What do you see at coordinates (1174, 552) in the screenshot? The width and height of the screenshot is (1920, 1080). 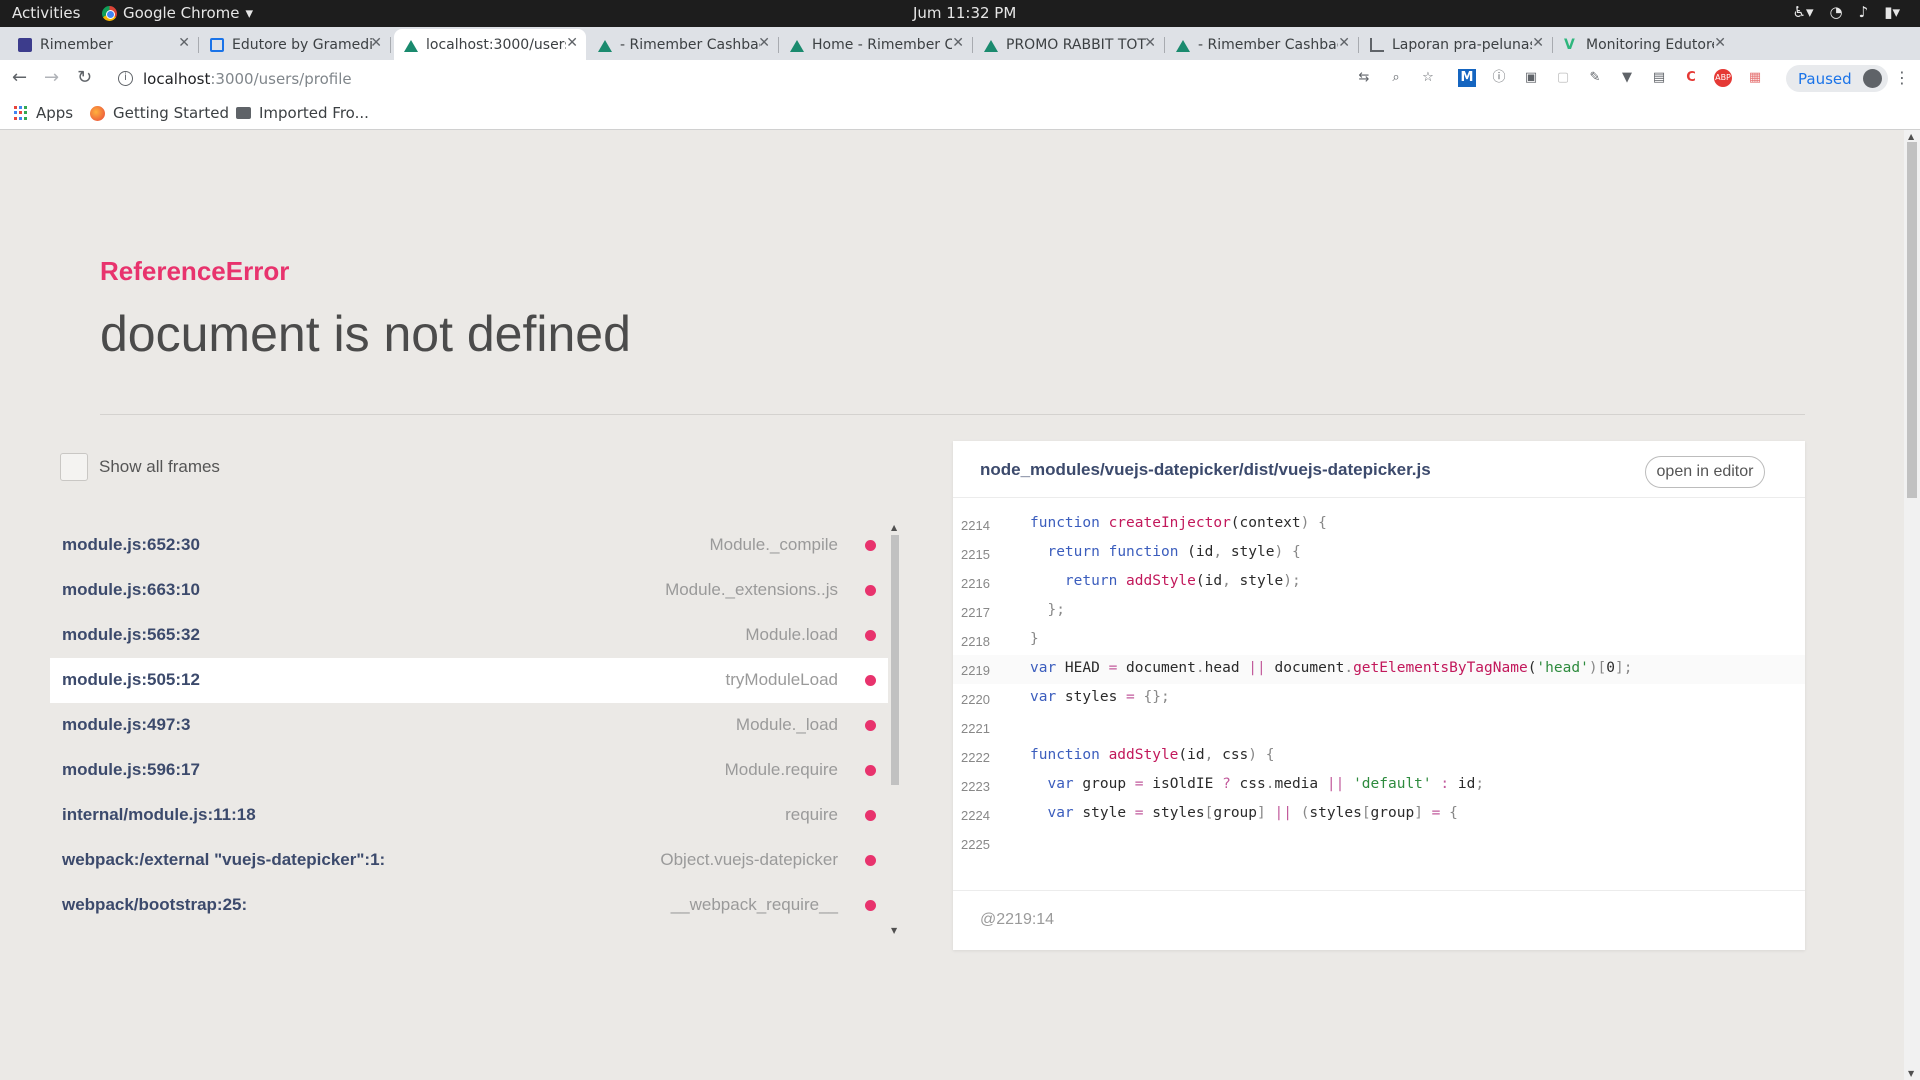 I see `code-text: return function (id, style) {` at bounding box center [1174, 552].